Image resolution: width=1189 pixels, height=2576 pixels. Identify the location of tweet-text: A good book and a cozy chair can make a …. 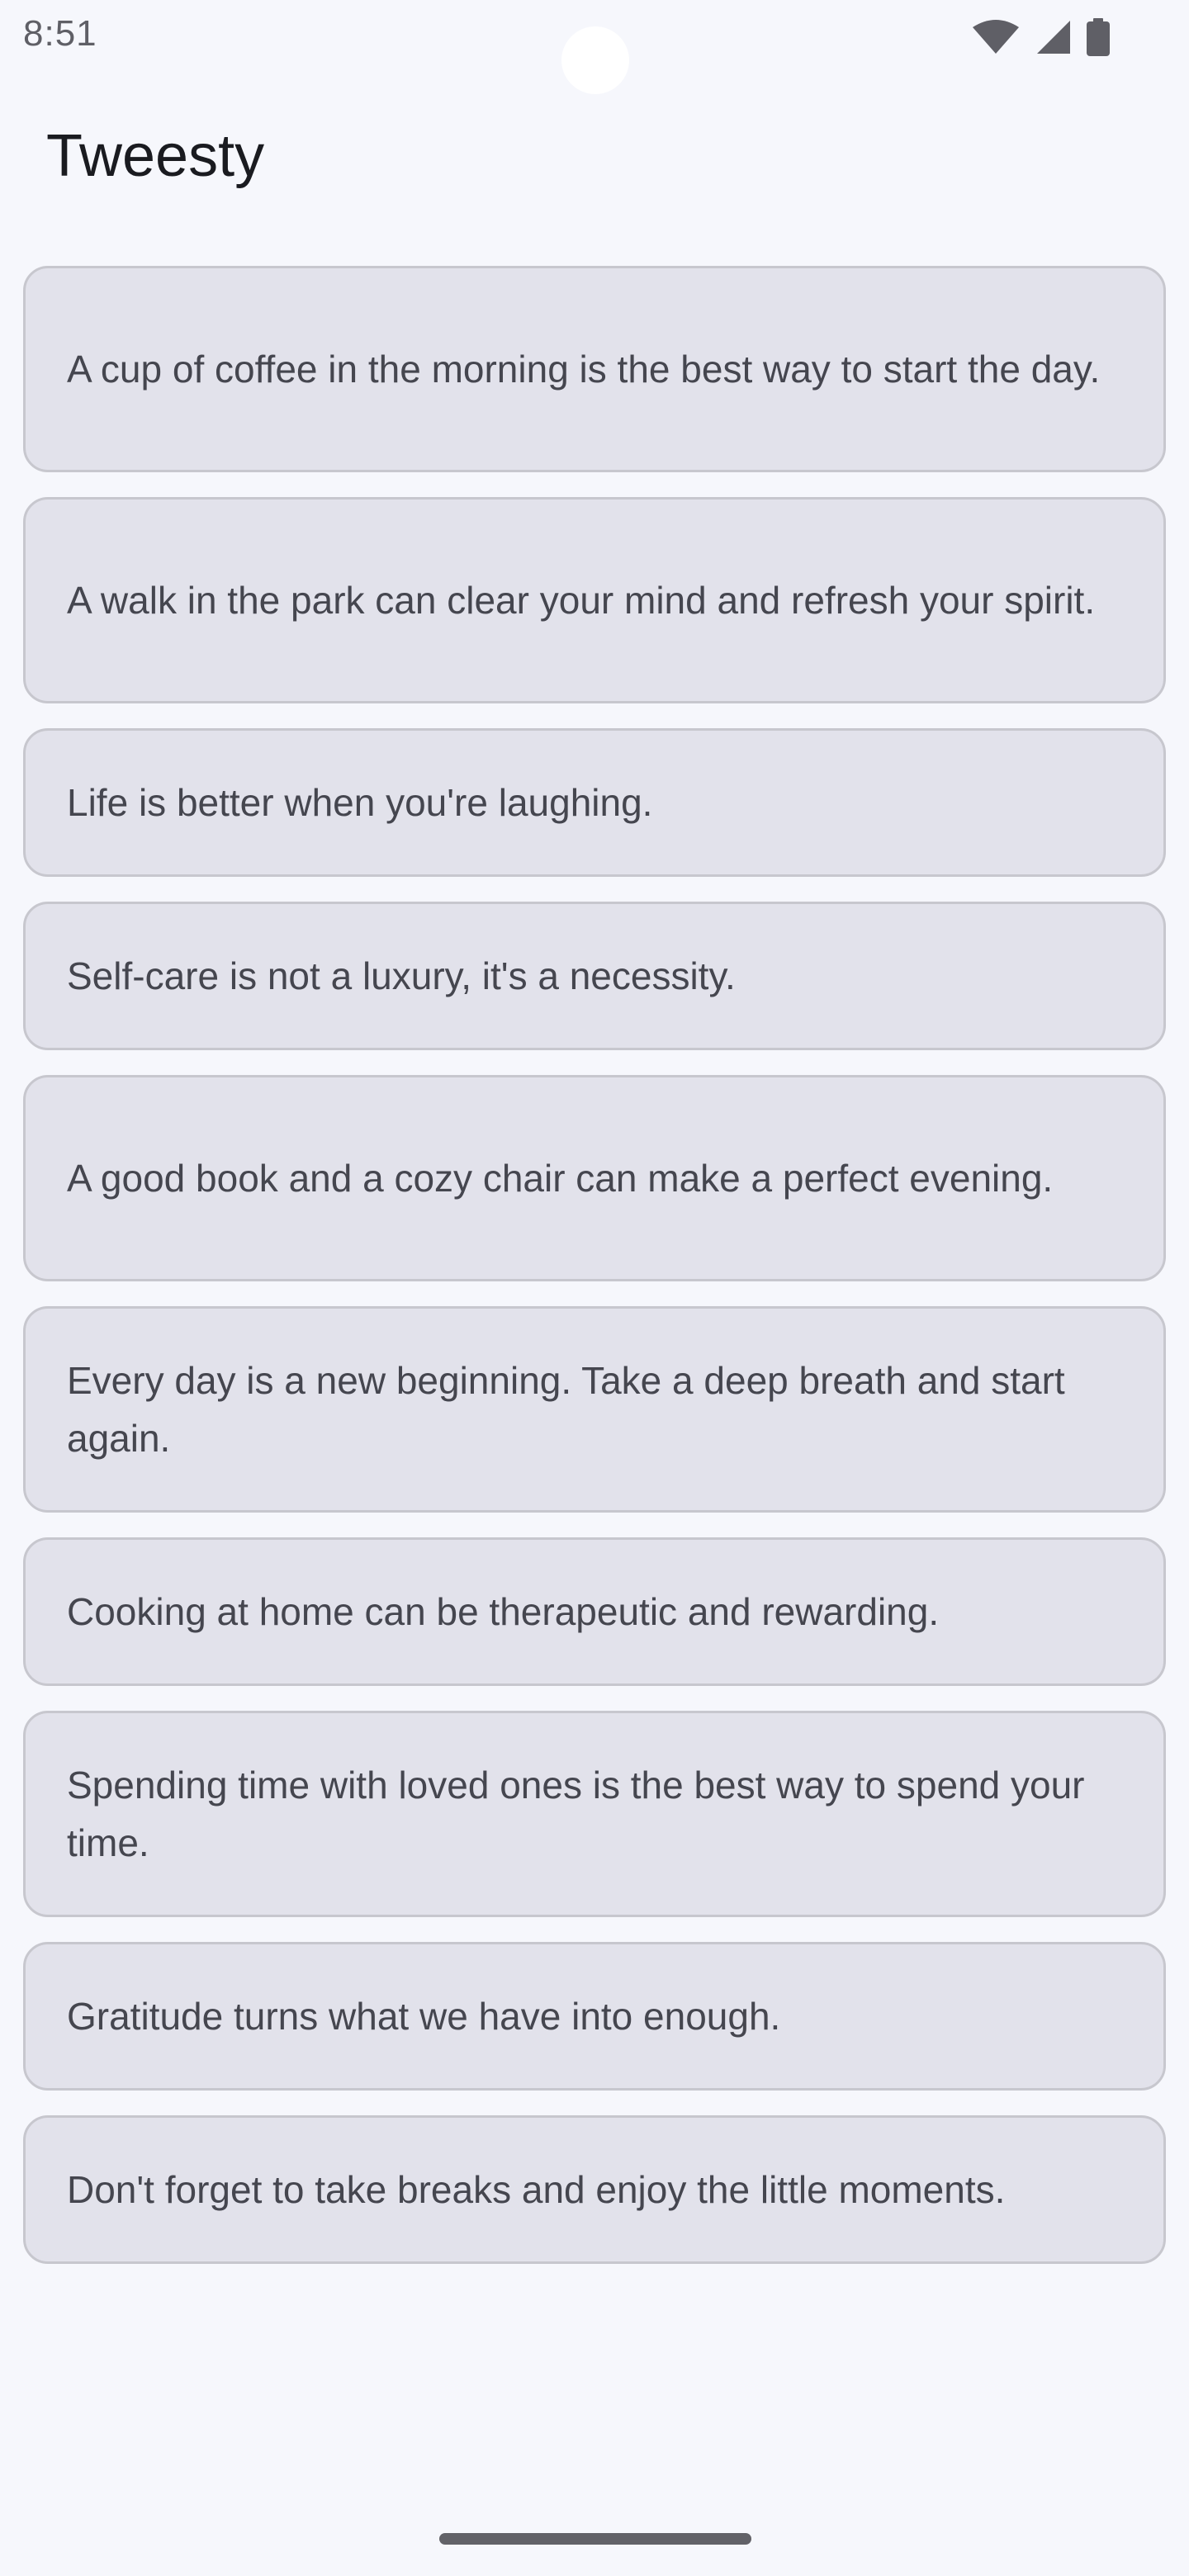
(560, 1178).